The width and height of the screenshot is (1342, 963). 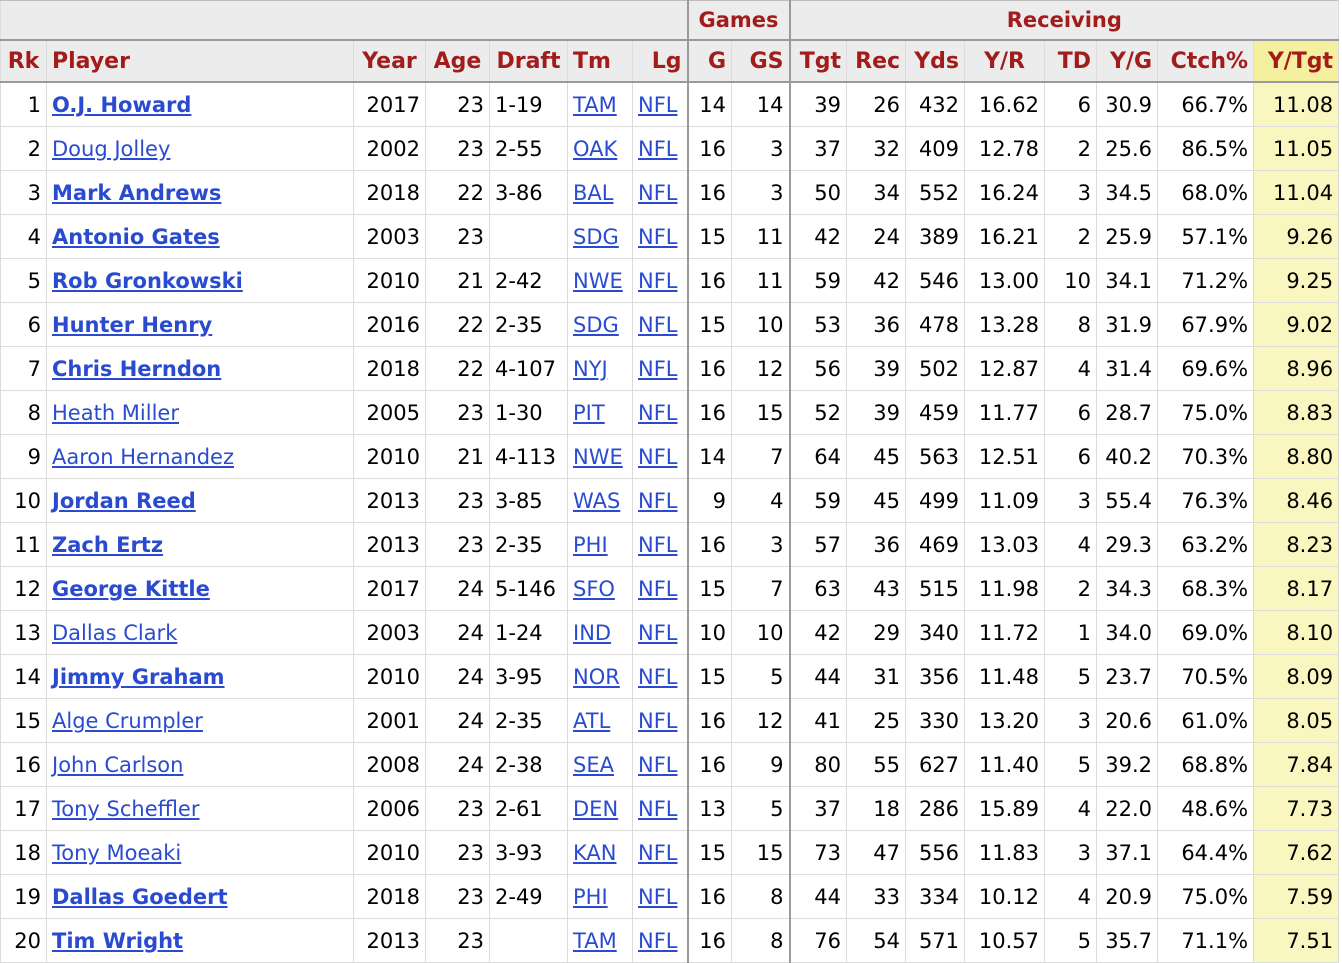 What do you see at coordinates (818, 280) in the screenshot?
I see `cell-tgt: 59` at bounding box center [818, 280].